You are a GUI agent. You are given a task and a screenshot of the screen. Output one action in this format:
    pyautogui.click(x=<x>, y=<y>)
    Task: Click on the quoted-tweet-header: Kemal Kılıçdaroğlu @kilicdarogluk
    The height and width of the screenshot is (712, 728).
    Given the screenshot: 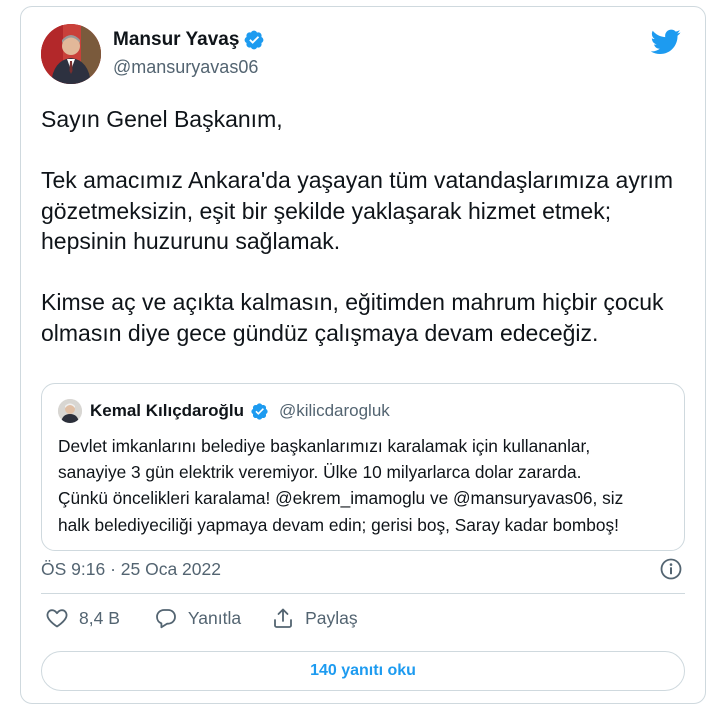 What is the action you would take?
    pyautogui.click(x=224, y=411)
    